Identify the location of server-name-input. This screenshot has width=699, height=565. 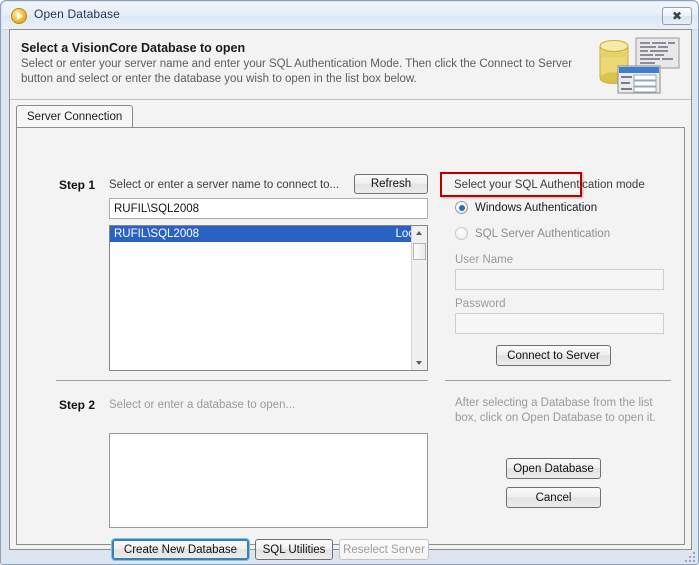
(268, 208).